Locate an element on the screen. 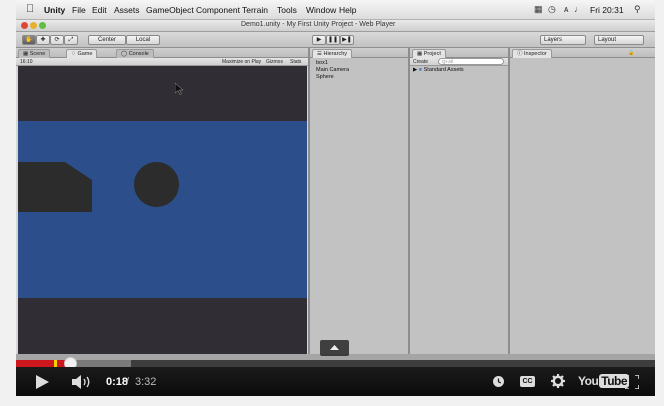 This screenshot has width=664, height=406. spotlight-icon: ⚲ is located at coordinates (637, 9).